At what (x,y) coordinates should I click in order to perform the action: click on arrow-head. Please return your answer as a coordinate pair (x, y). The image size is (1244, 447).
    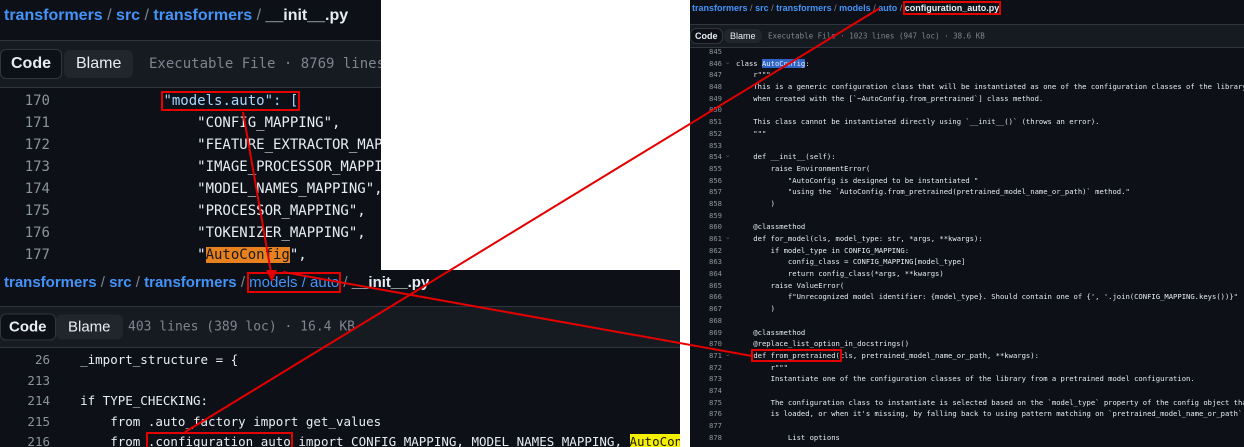
    Looking at the image, I should click on (271, 276).